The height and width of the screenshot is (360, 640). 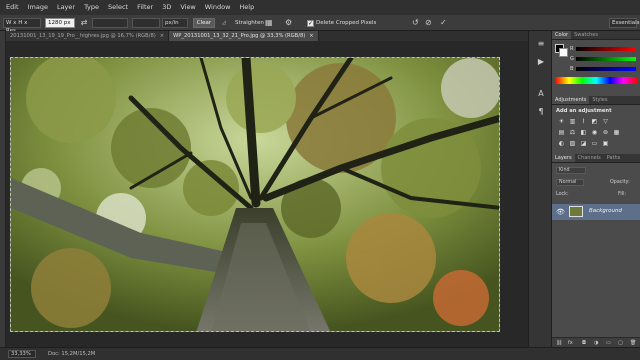 What do you see at coordinates (204, 23) in the screenshot?
I see `clear-button: Clear` at bounding box center [204, 23].